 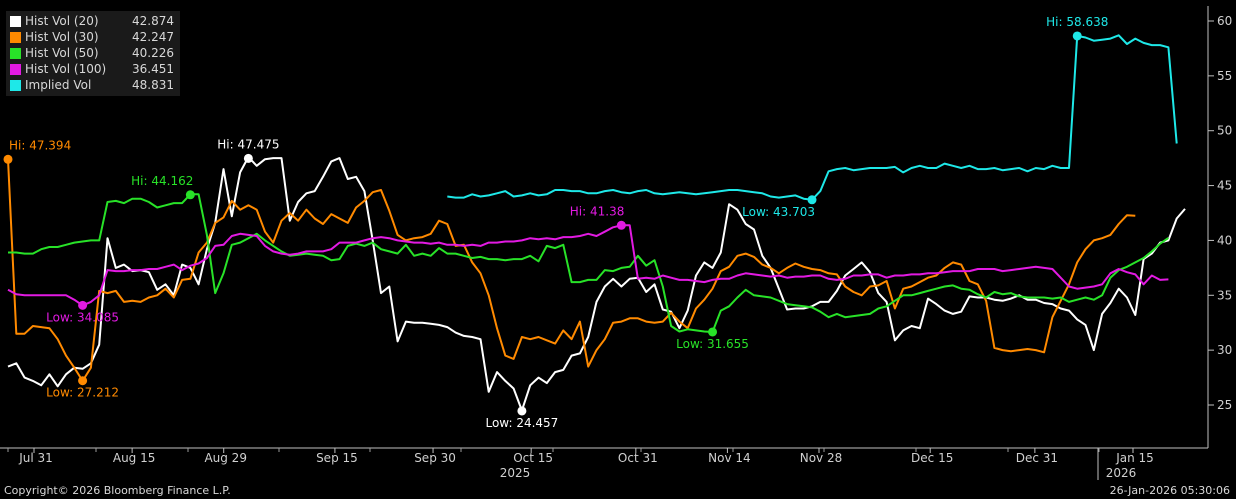 I want to click on y-tick-label: 55, so click(x=1224, y=76).